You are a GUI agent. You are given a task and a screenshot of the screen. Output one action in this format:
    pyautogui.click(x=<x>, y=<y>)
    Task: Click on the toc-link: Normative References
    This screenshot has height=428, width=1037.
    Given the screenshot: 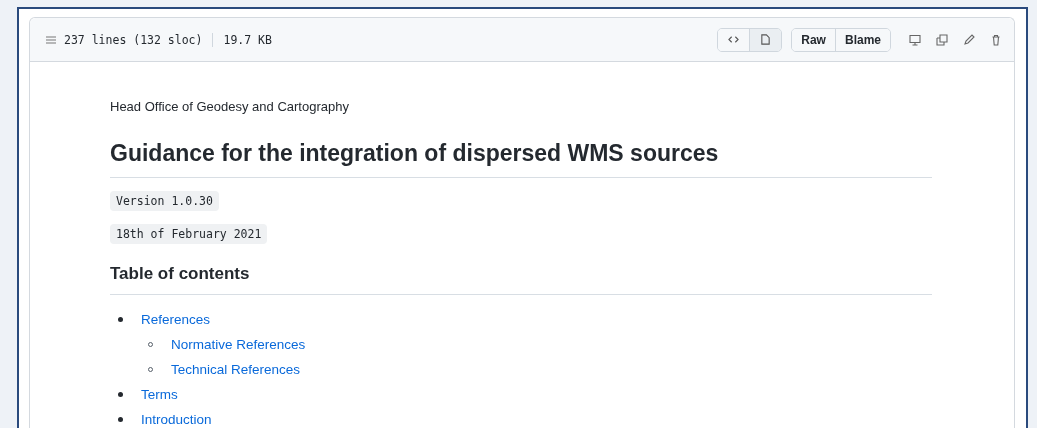 What is the action you would take?
    pyautogui.click(x=238, y=344)
    